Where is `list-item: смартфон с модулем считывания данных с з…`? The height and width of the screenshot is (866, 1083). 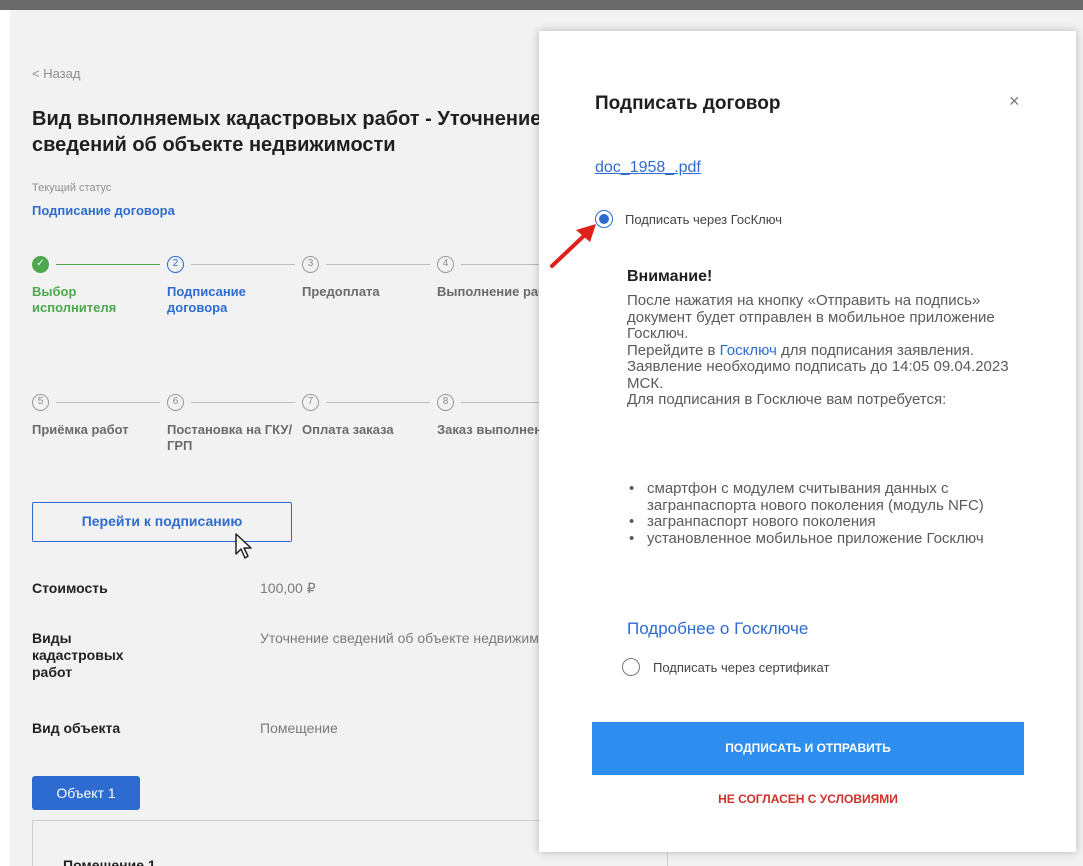 list-item: смартфон с модулем считывания данных с з… is located at coordinates (832, 497).